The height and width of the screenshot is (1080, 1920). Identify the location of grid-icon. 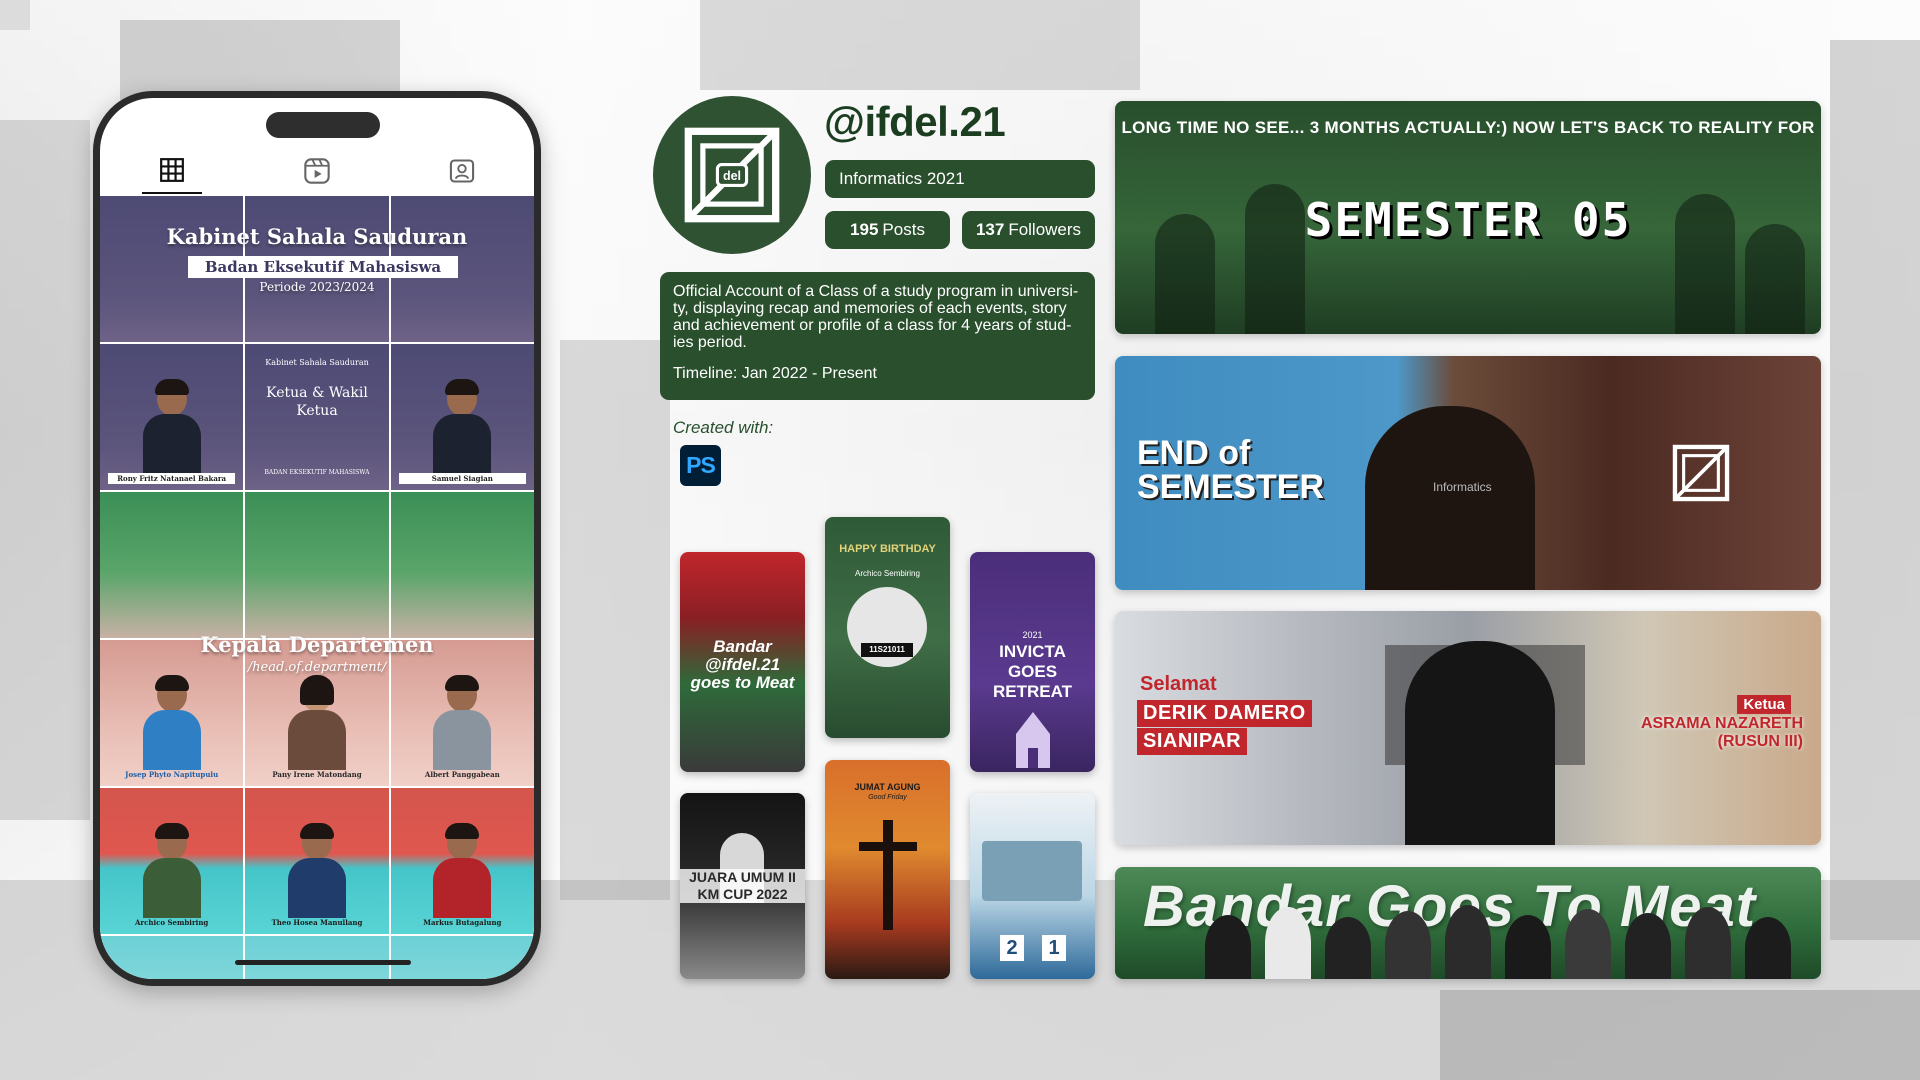
(172, 170).